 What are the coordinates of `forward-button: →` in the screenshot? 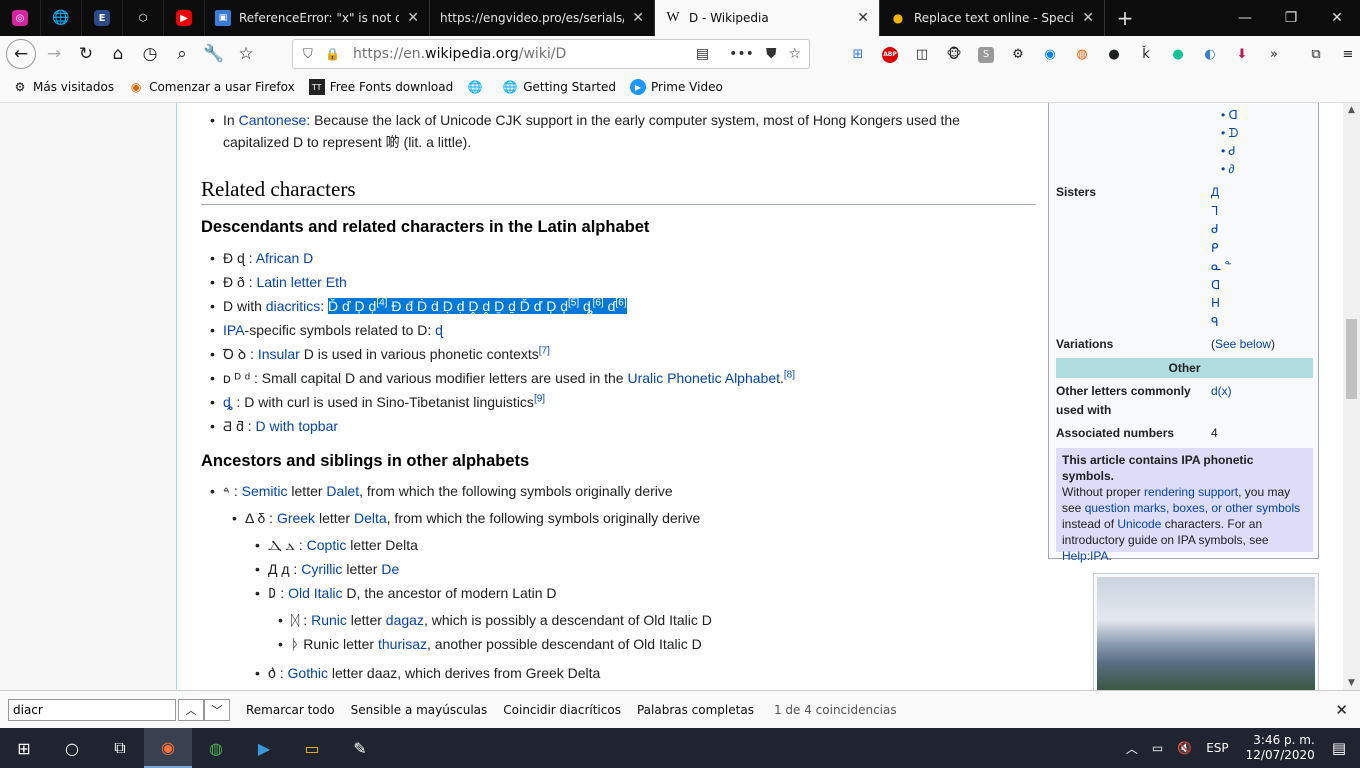 It's located at (54, 54).